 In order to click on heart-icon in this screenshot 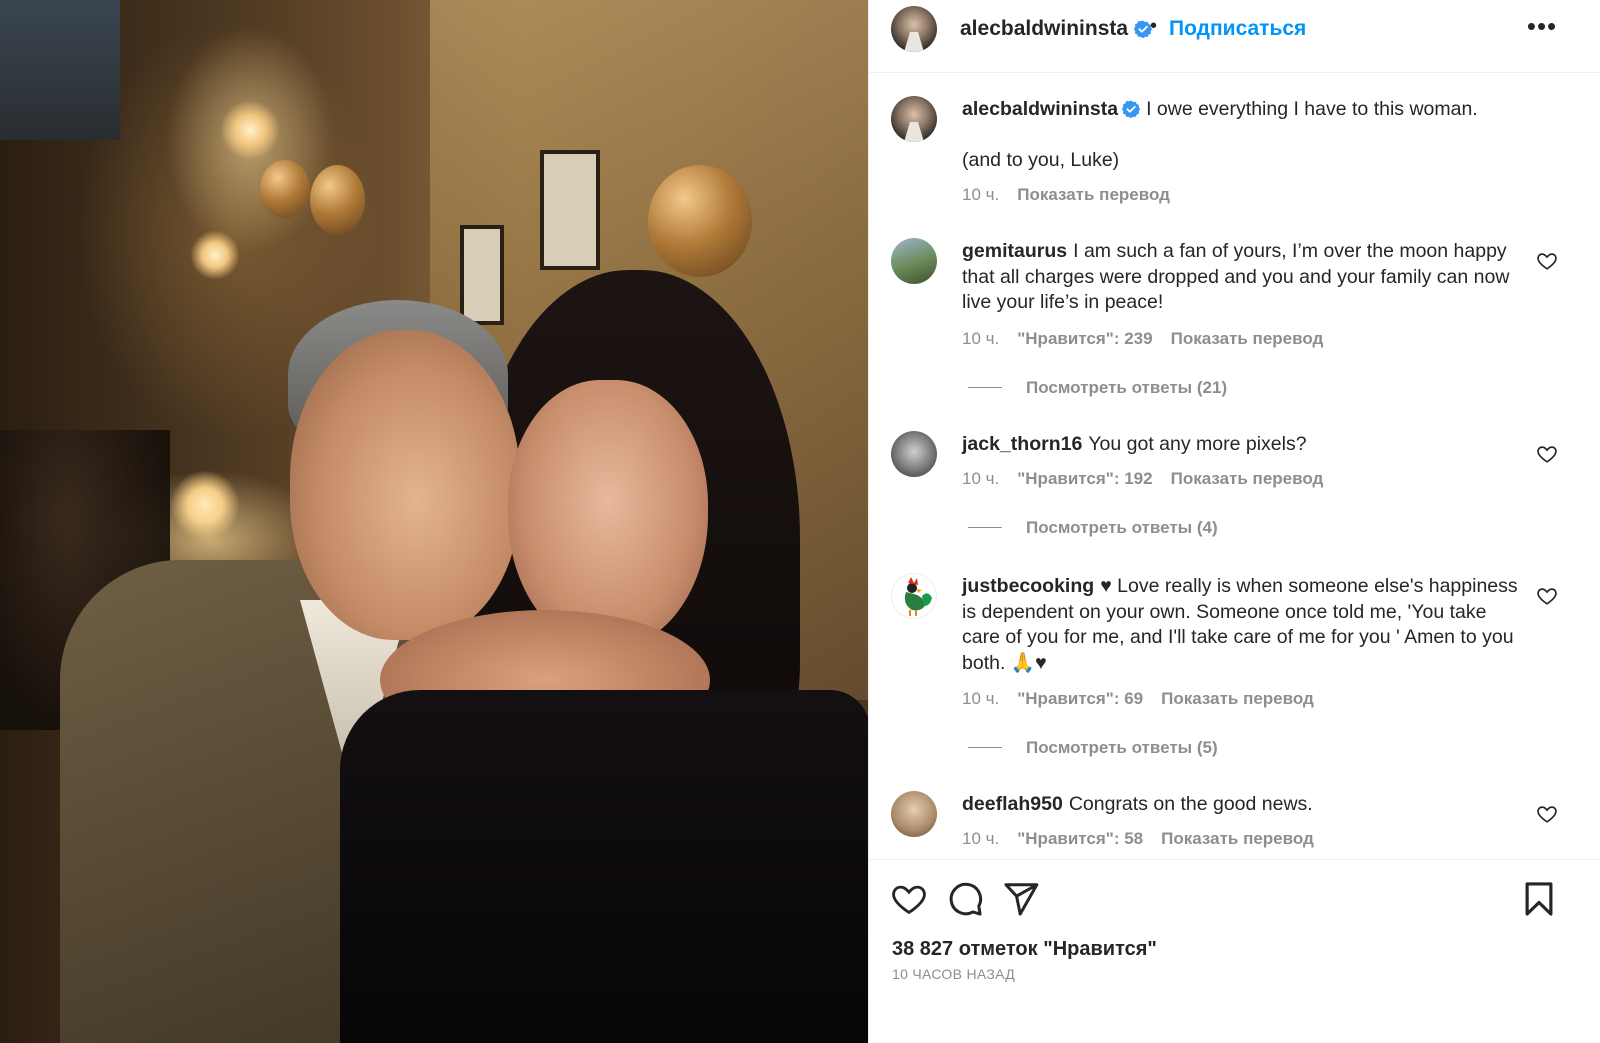, I will do `click(909, 899)`.